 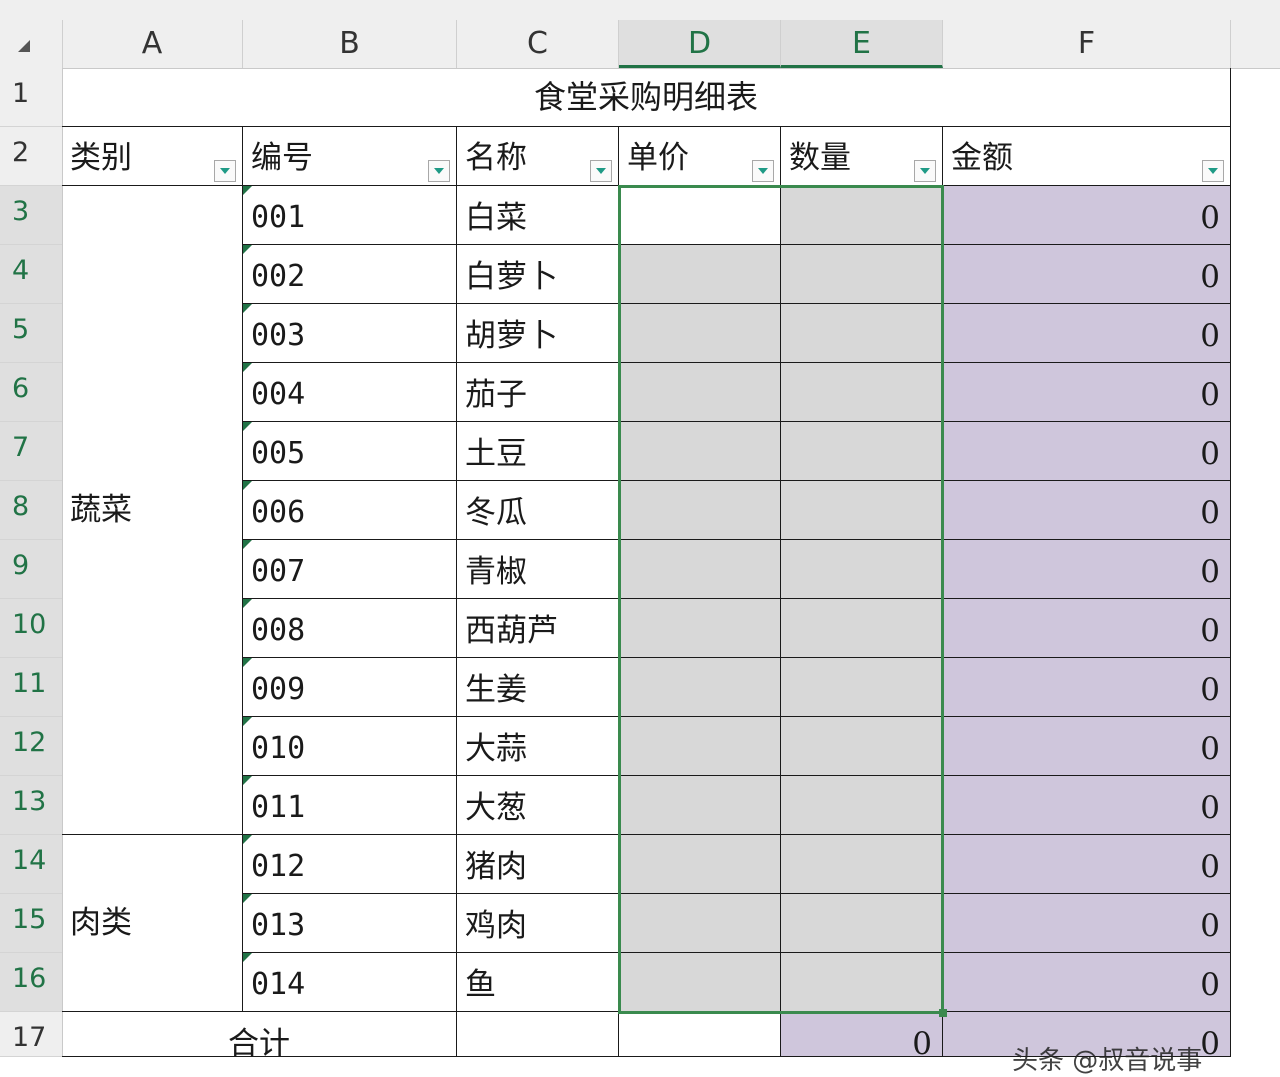 What do you see at coordinates (350, 923) in the screenshot?
I see `code-cell: 013` at bounding box center [350, 923].